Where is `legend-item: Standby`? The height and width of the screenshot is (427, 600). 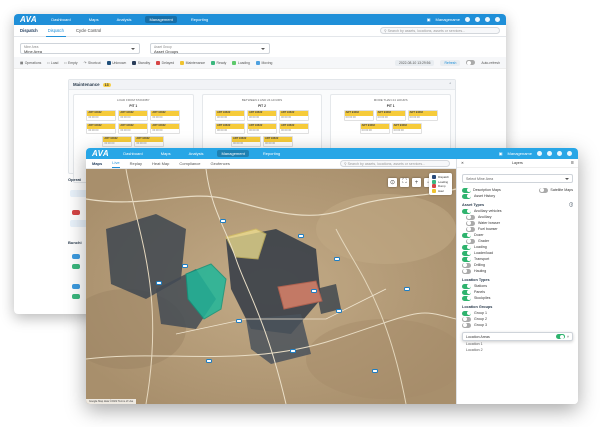
legend-item: Standby is located at coordinates (141, 62).